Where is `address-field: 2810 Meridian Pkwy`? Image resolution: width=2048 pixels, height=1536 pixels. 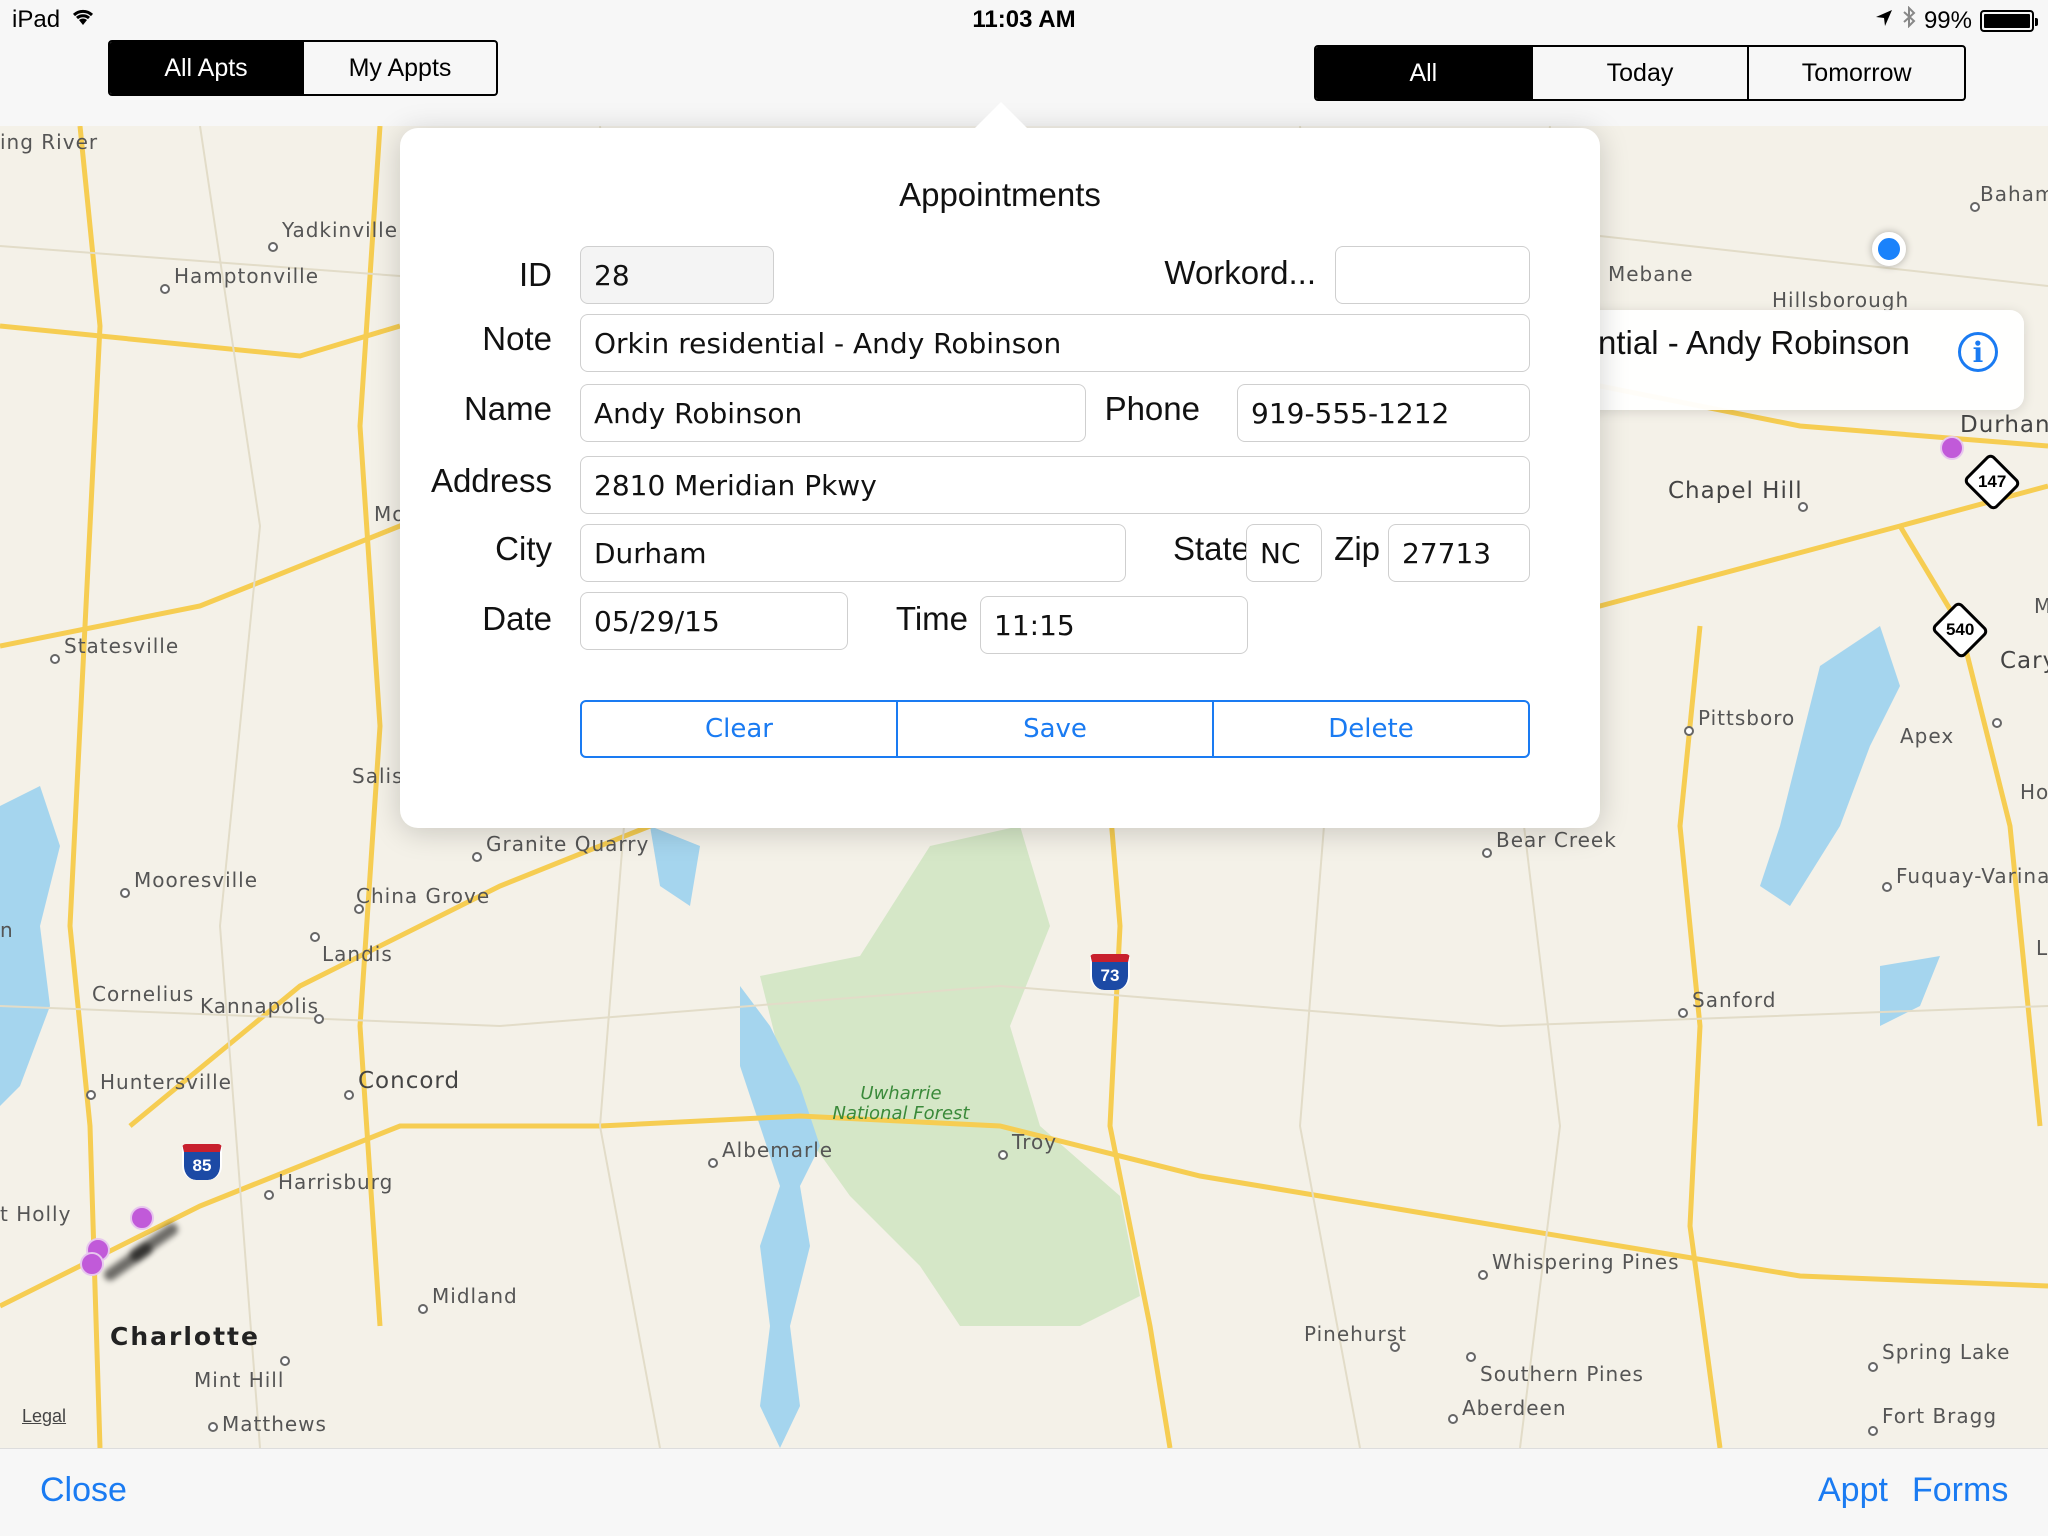
address-field: 2810 Meridian Pkwy is located at coordinates (1055, 485).